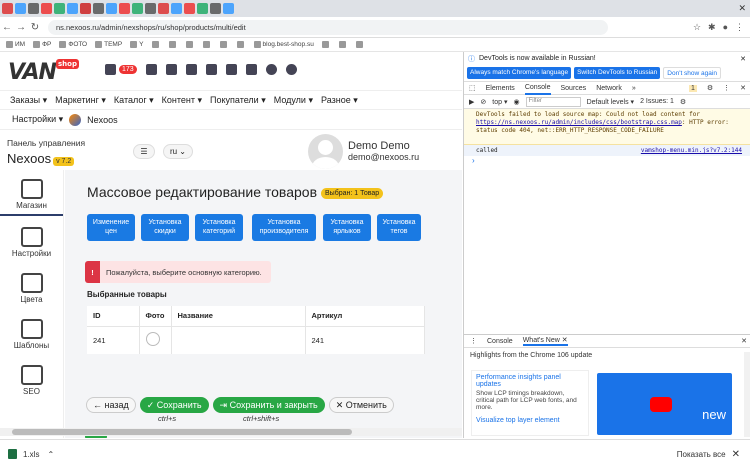  I want to click on menu-item-marketing: Маркетинг ▾, so click(80, 100).